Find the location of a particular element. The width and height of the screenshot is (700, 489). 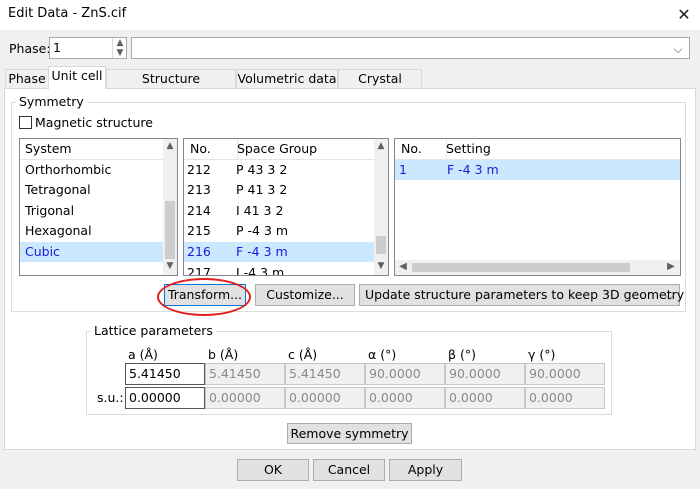

su-c-field: 0.00000 is located at coordinates (325, 398).